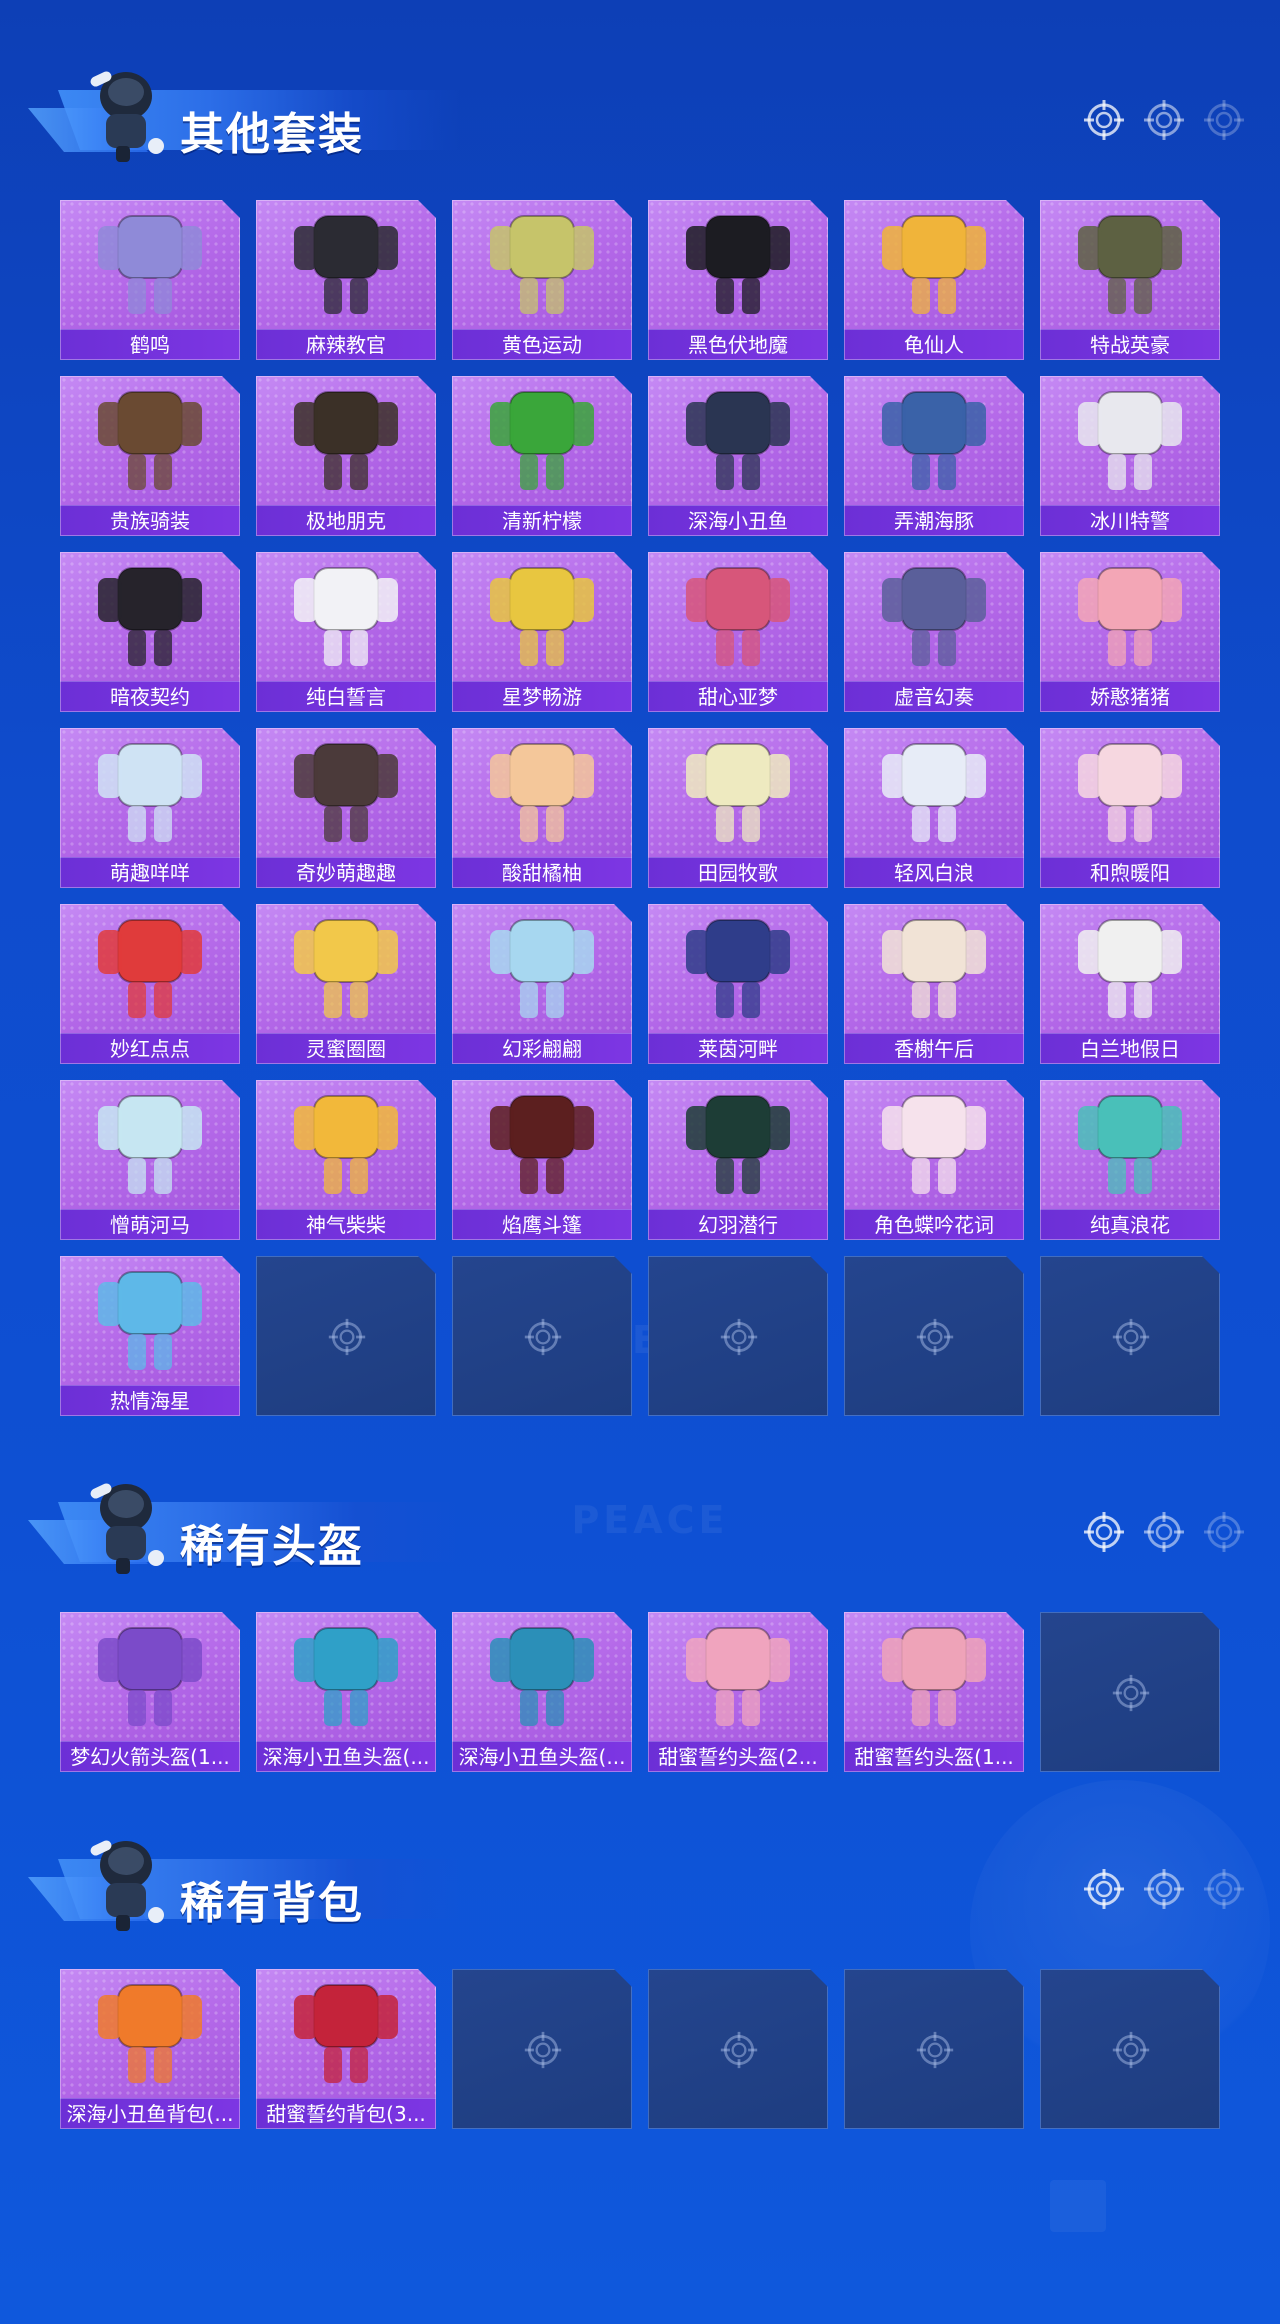  Describe the element at coordinates (542, 1160) in the screenshot. I see `item-card: 焰鹰斗篷` at that location.